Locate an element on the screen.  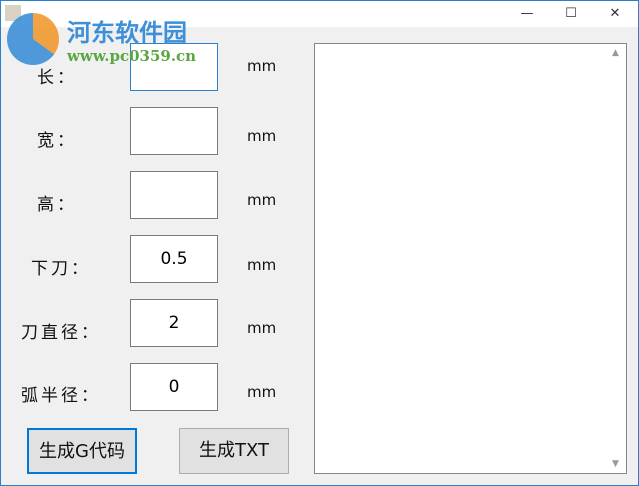
width-label: 宽： is located at coordinates (57, 141).